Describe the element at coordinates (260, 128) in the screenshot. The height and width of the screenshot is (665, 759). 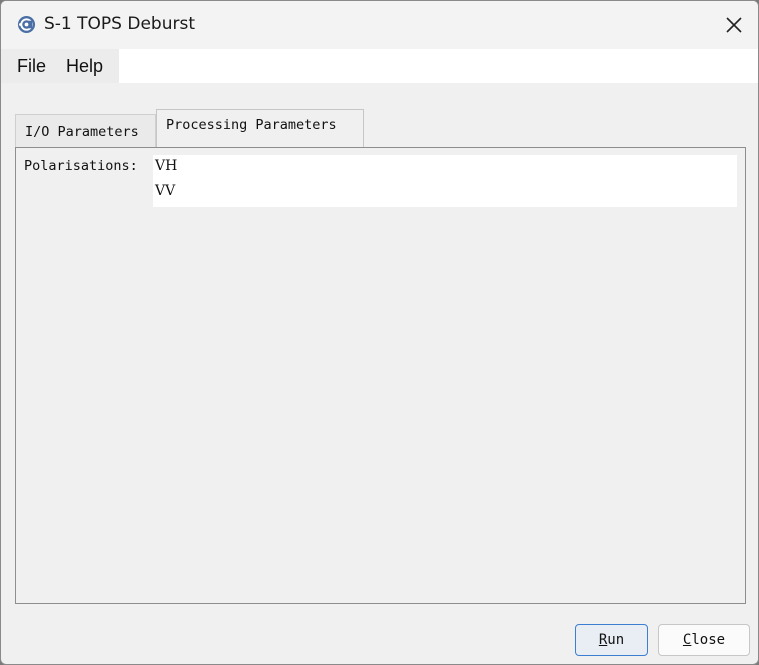
I see `tab-processing-parameters: Processing Parameters` at that location.